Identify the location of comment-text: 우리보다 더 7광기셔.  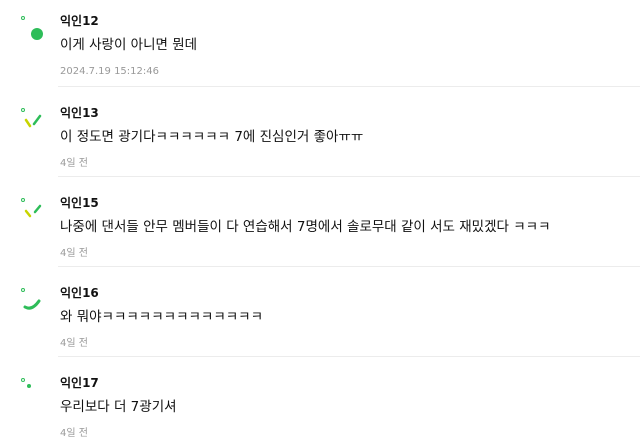
(118, 407).